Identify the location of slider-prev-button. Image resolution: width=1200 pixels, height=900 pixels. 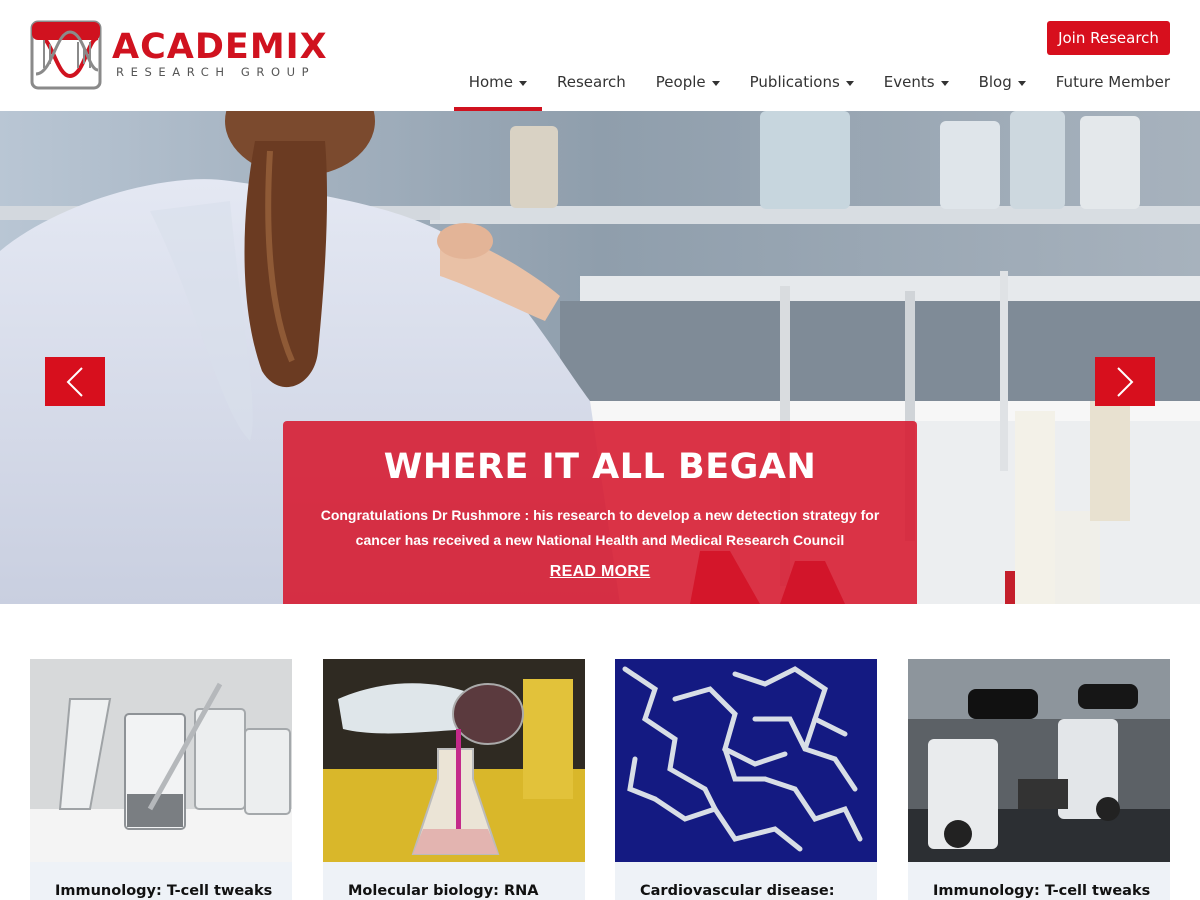
(75, 381).